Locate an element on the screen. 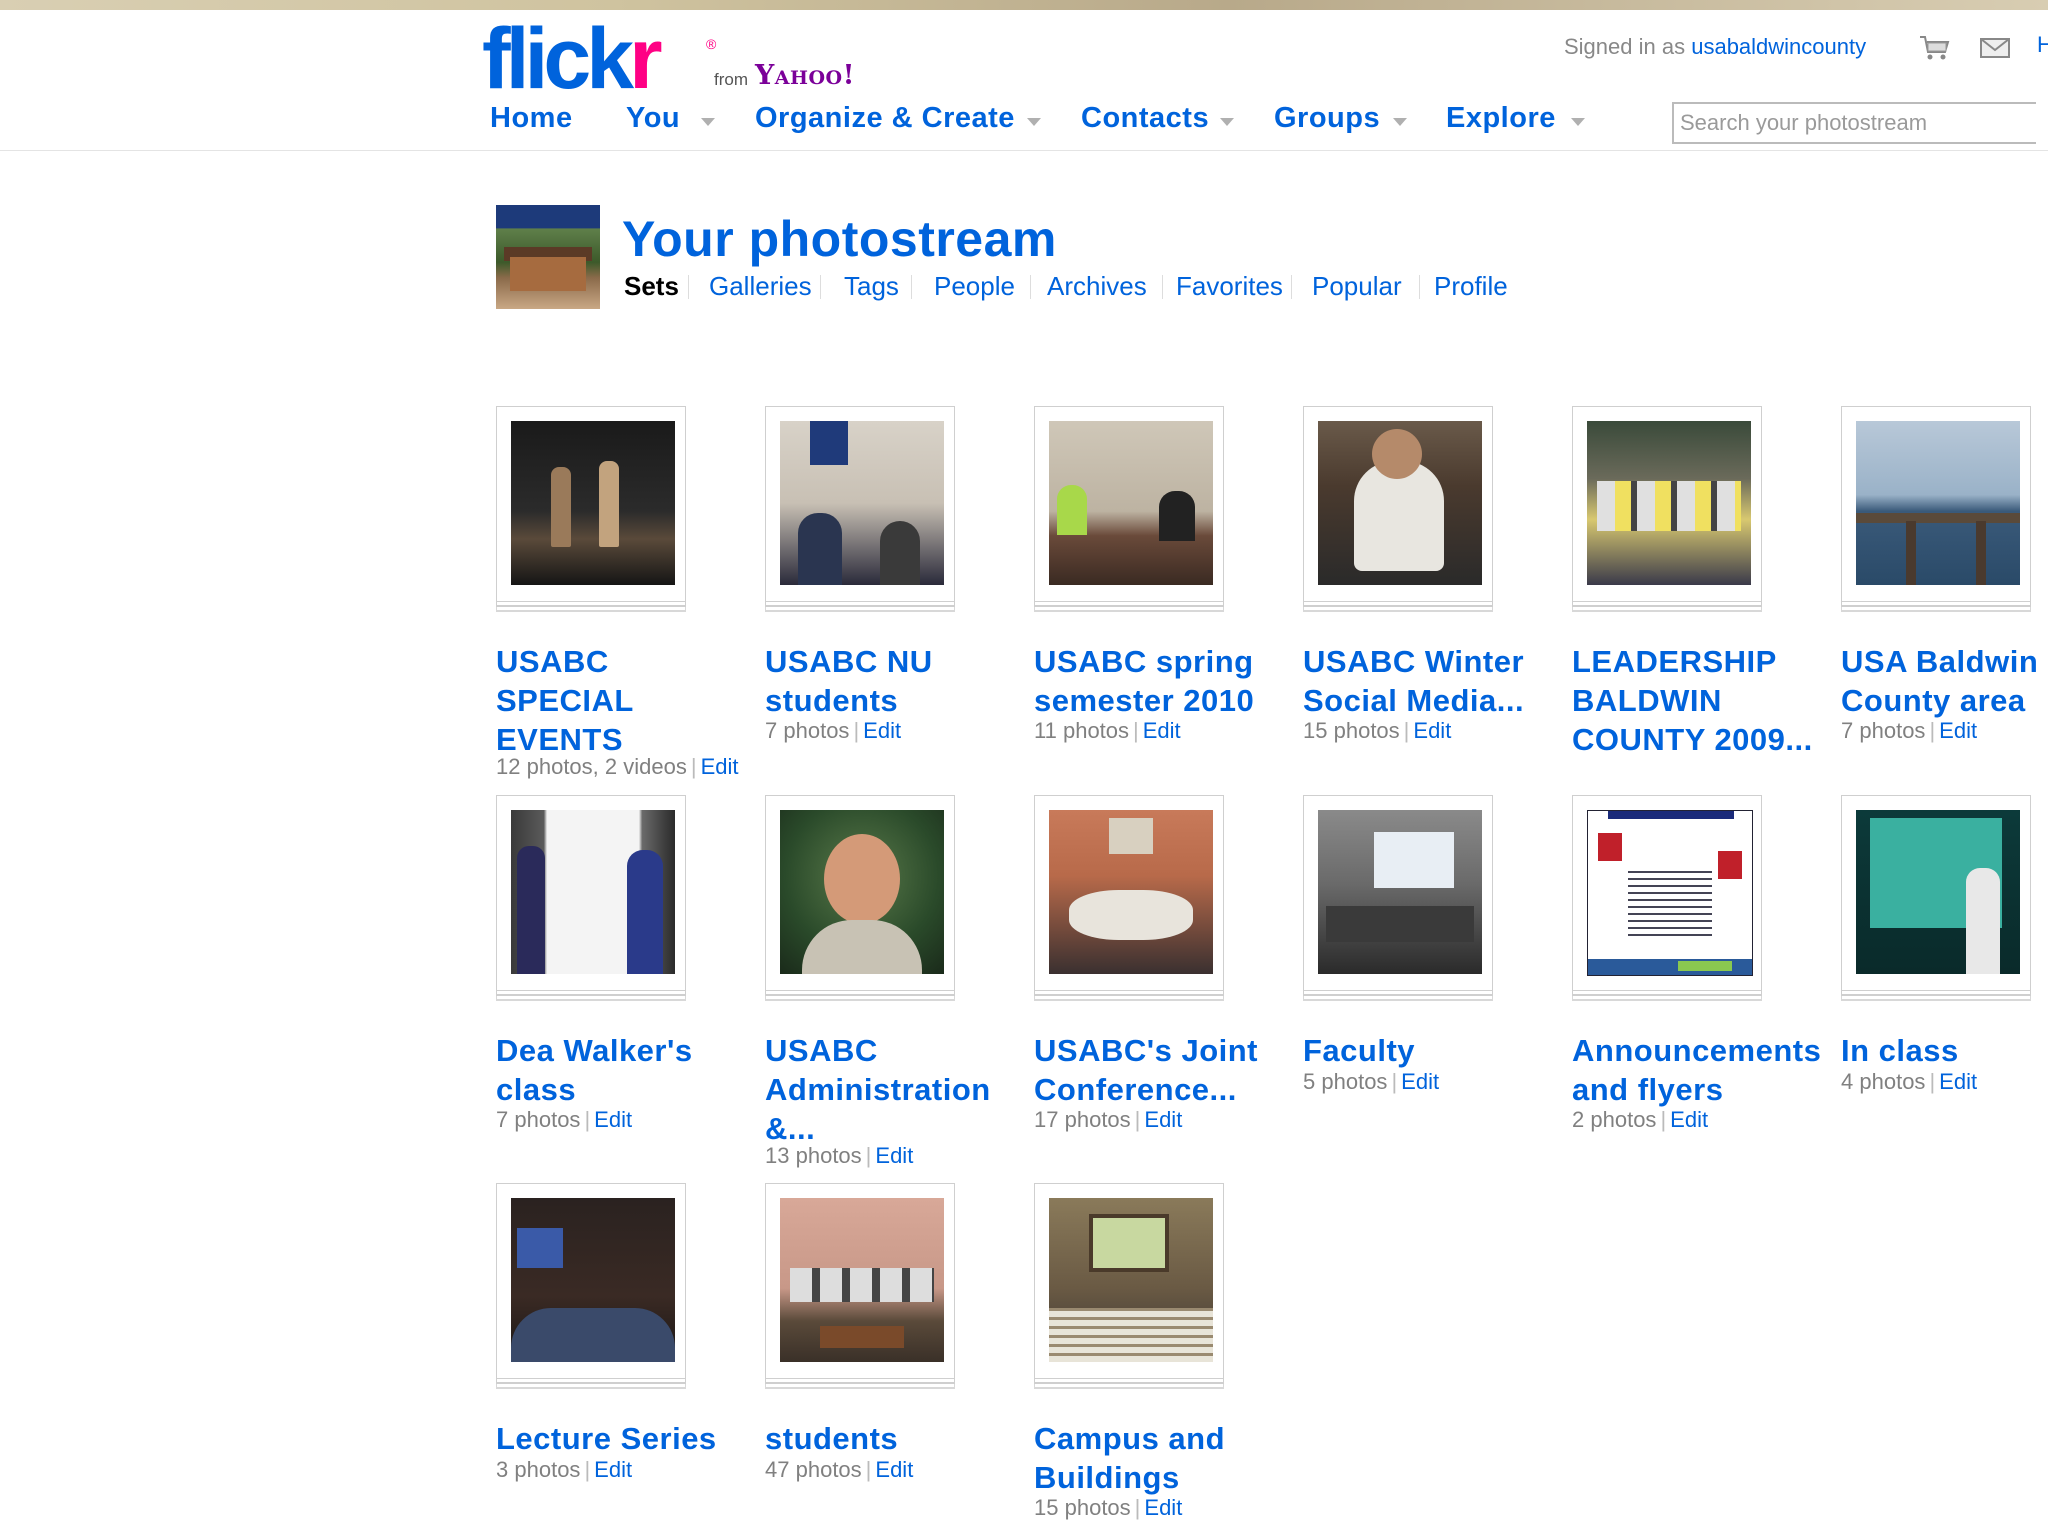  cart-icon is located at coordinates (1935, 48).